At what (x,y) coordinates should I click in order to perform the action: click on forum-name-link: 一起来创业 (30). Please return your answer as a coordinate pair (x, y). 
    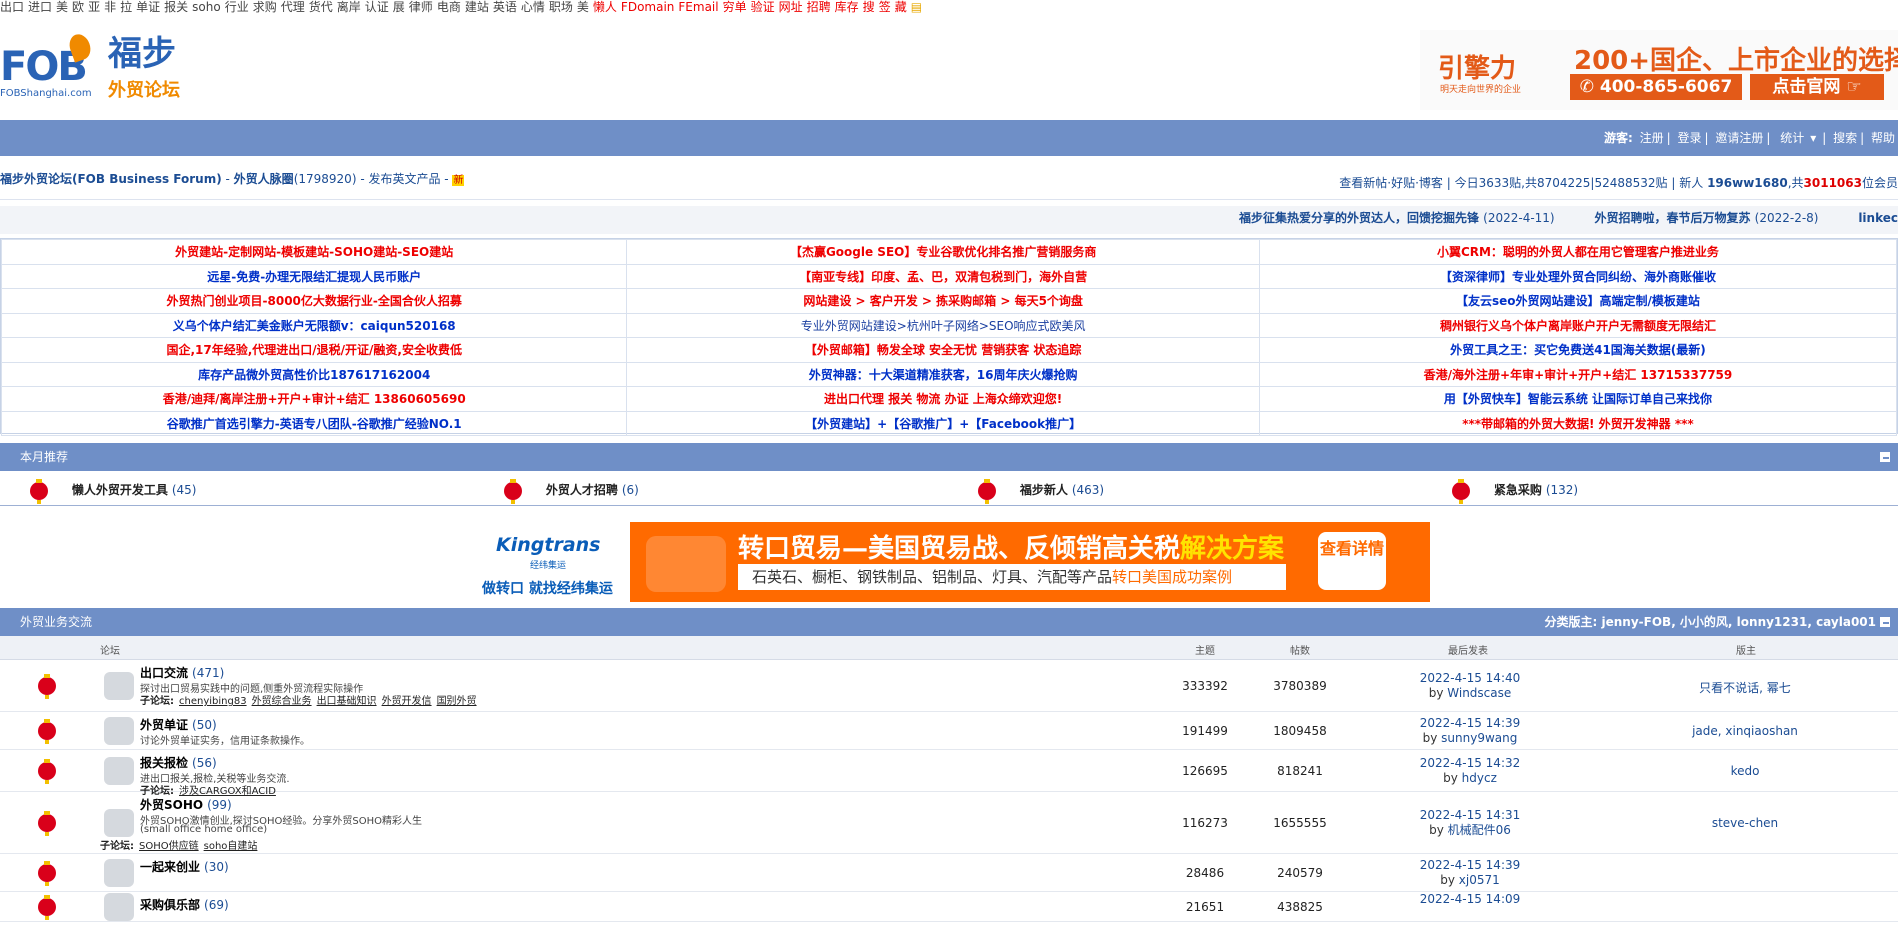
    Looking at the image, I should click on (184, 866).